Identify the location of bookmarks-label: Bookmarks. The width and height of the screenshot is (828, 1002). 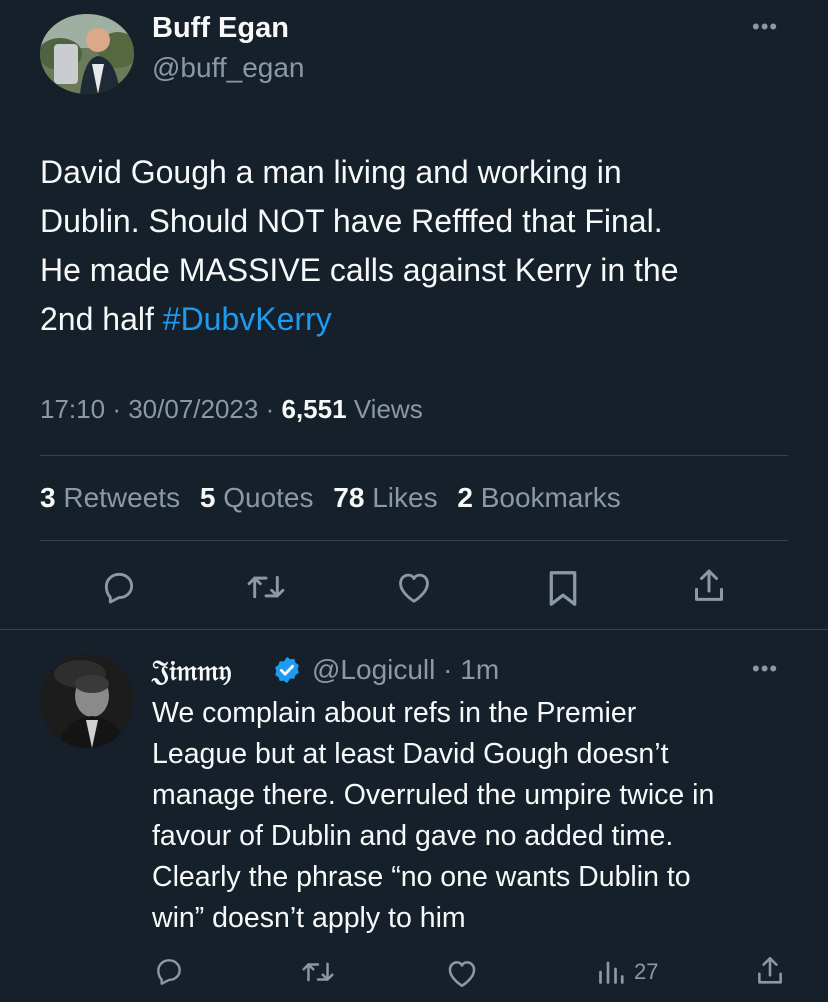
(550, 497).